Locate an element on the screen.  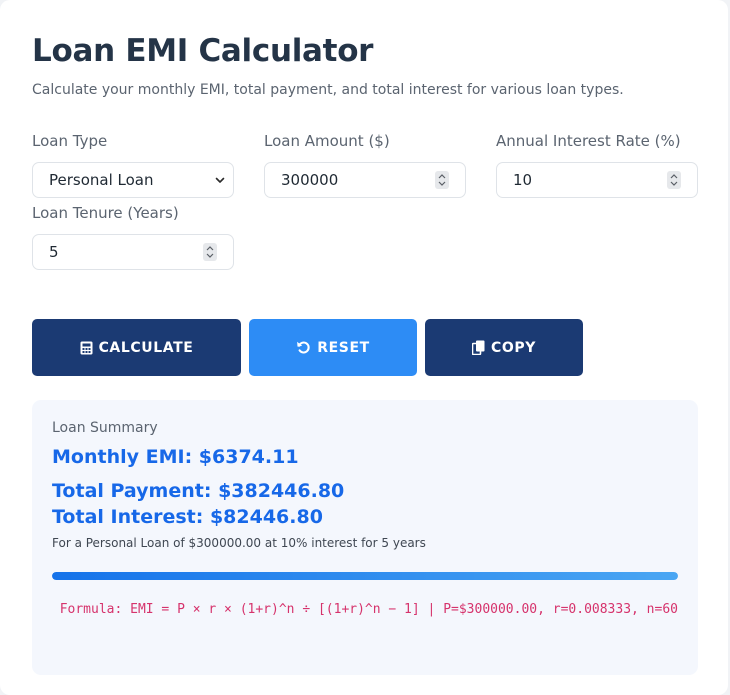
reset-icon is located at coordinates (303, 347).